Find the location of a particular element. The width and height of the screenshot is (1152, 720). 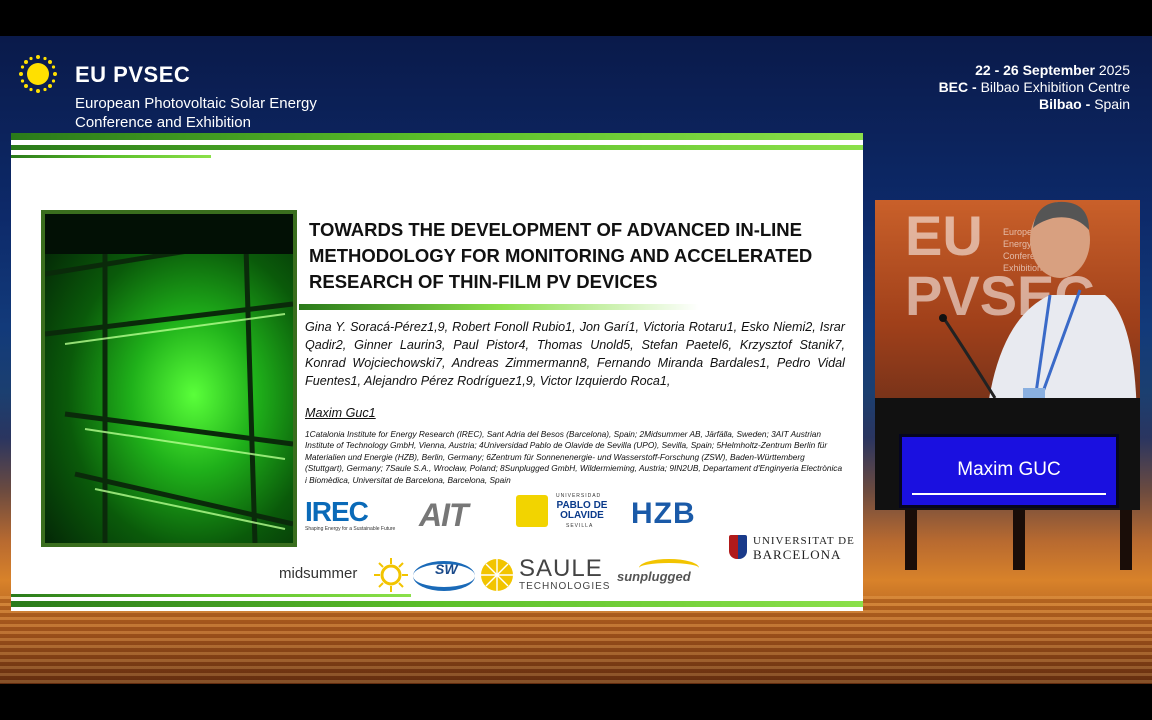

midsummer-logo: midsummer is located at coordinates (318, 573).